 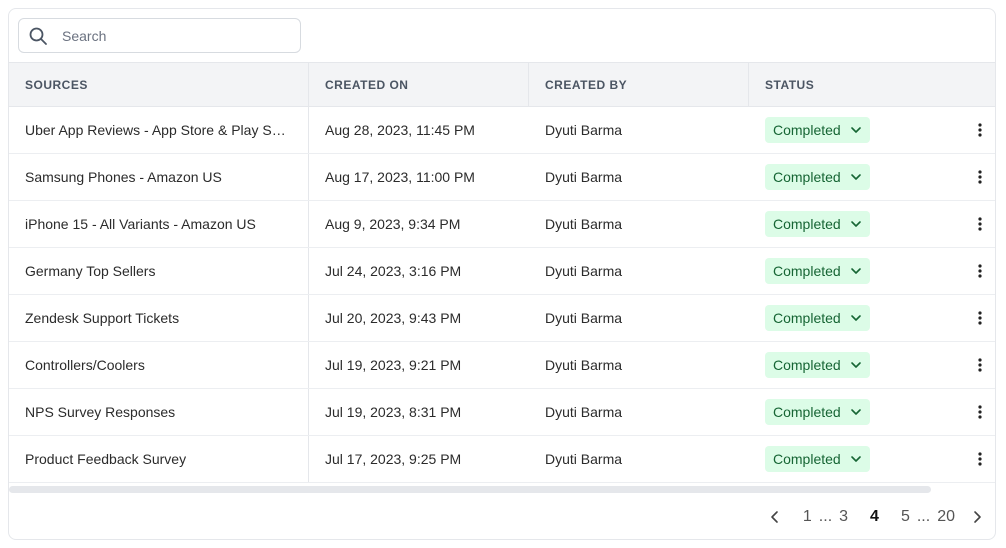 What do you see at coordinates (90, 271) in the screenshot?
I see `source-name: Germany Top Sellers` at bounding box center [90, 271].